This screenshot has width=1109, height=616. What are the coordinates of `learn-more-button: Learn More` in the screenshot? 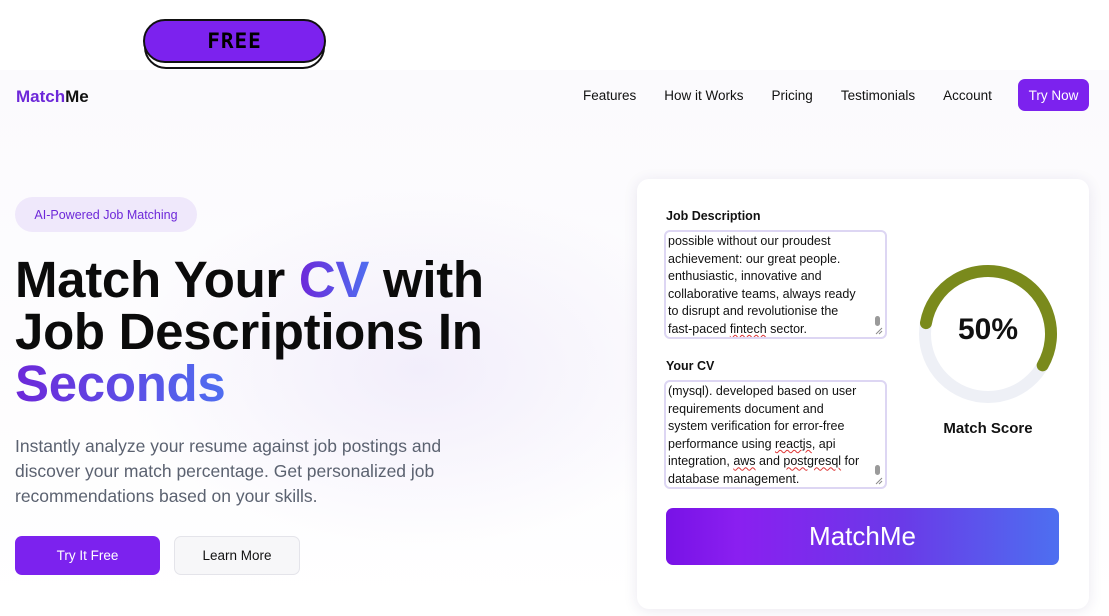 It's located at (237, 555).